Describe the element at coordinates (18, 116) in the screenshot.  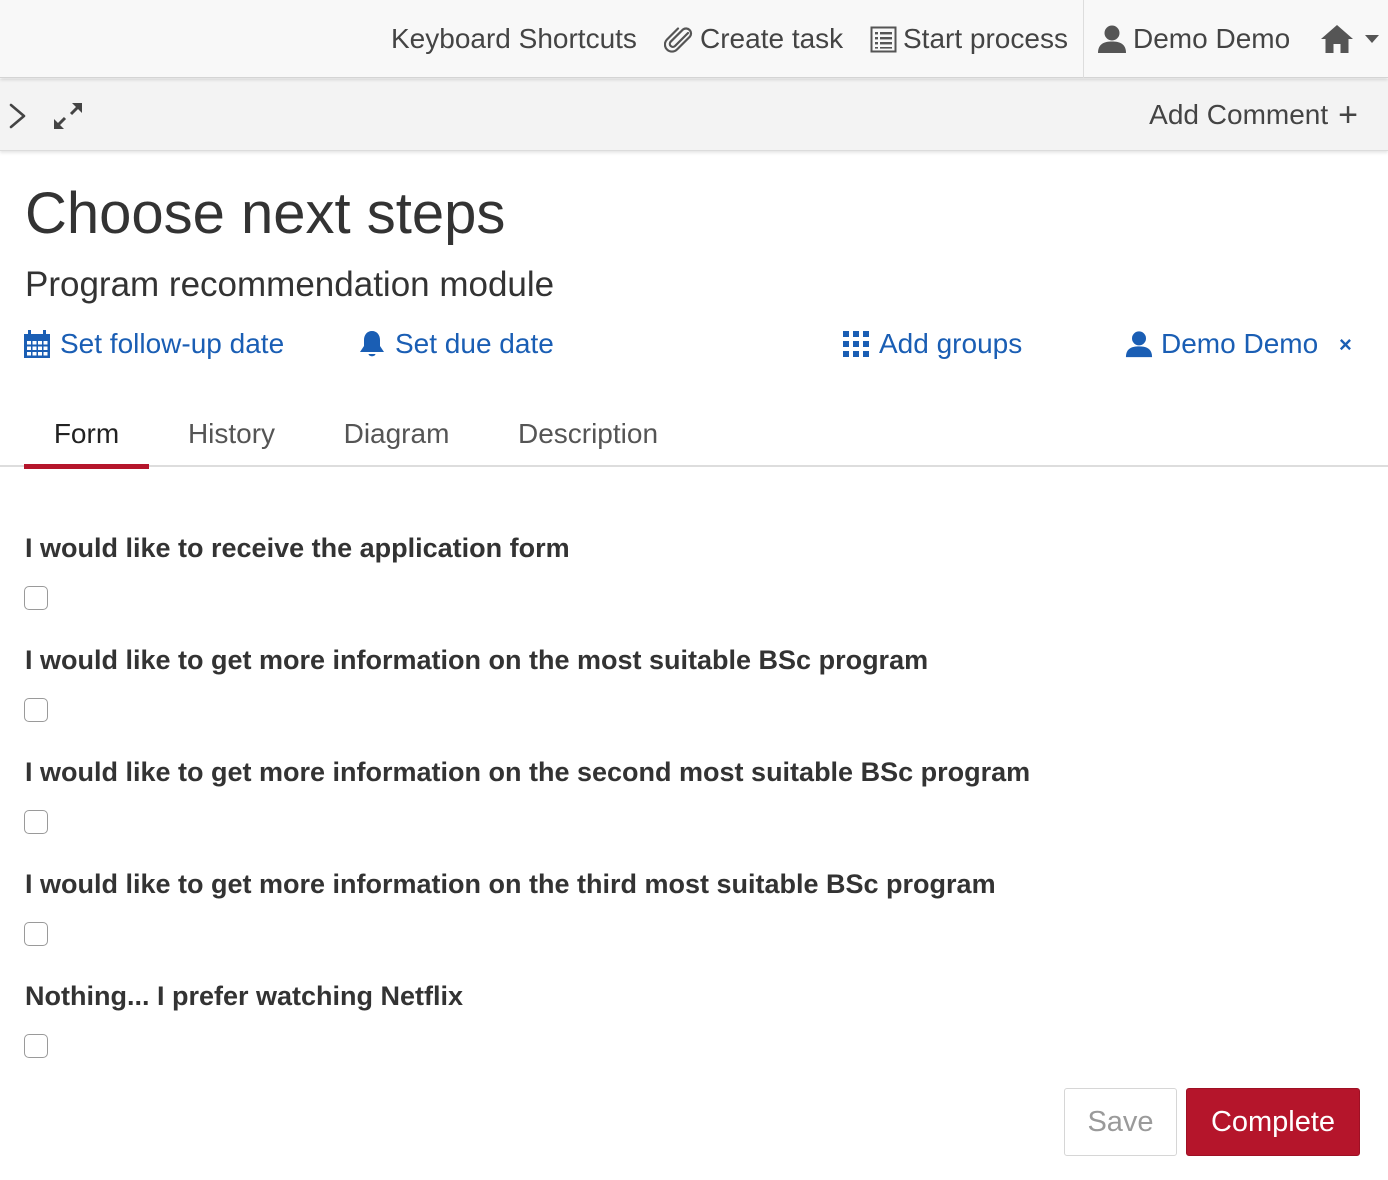
I see `chevron-right-icon` at that location.